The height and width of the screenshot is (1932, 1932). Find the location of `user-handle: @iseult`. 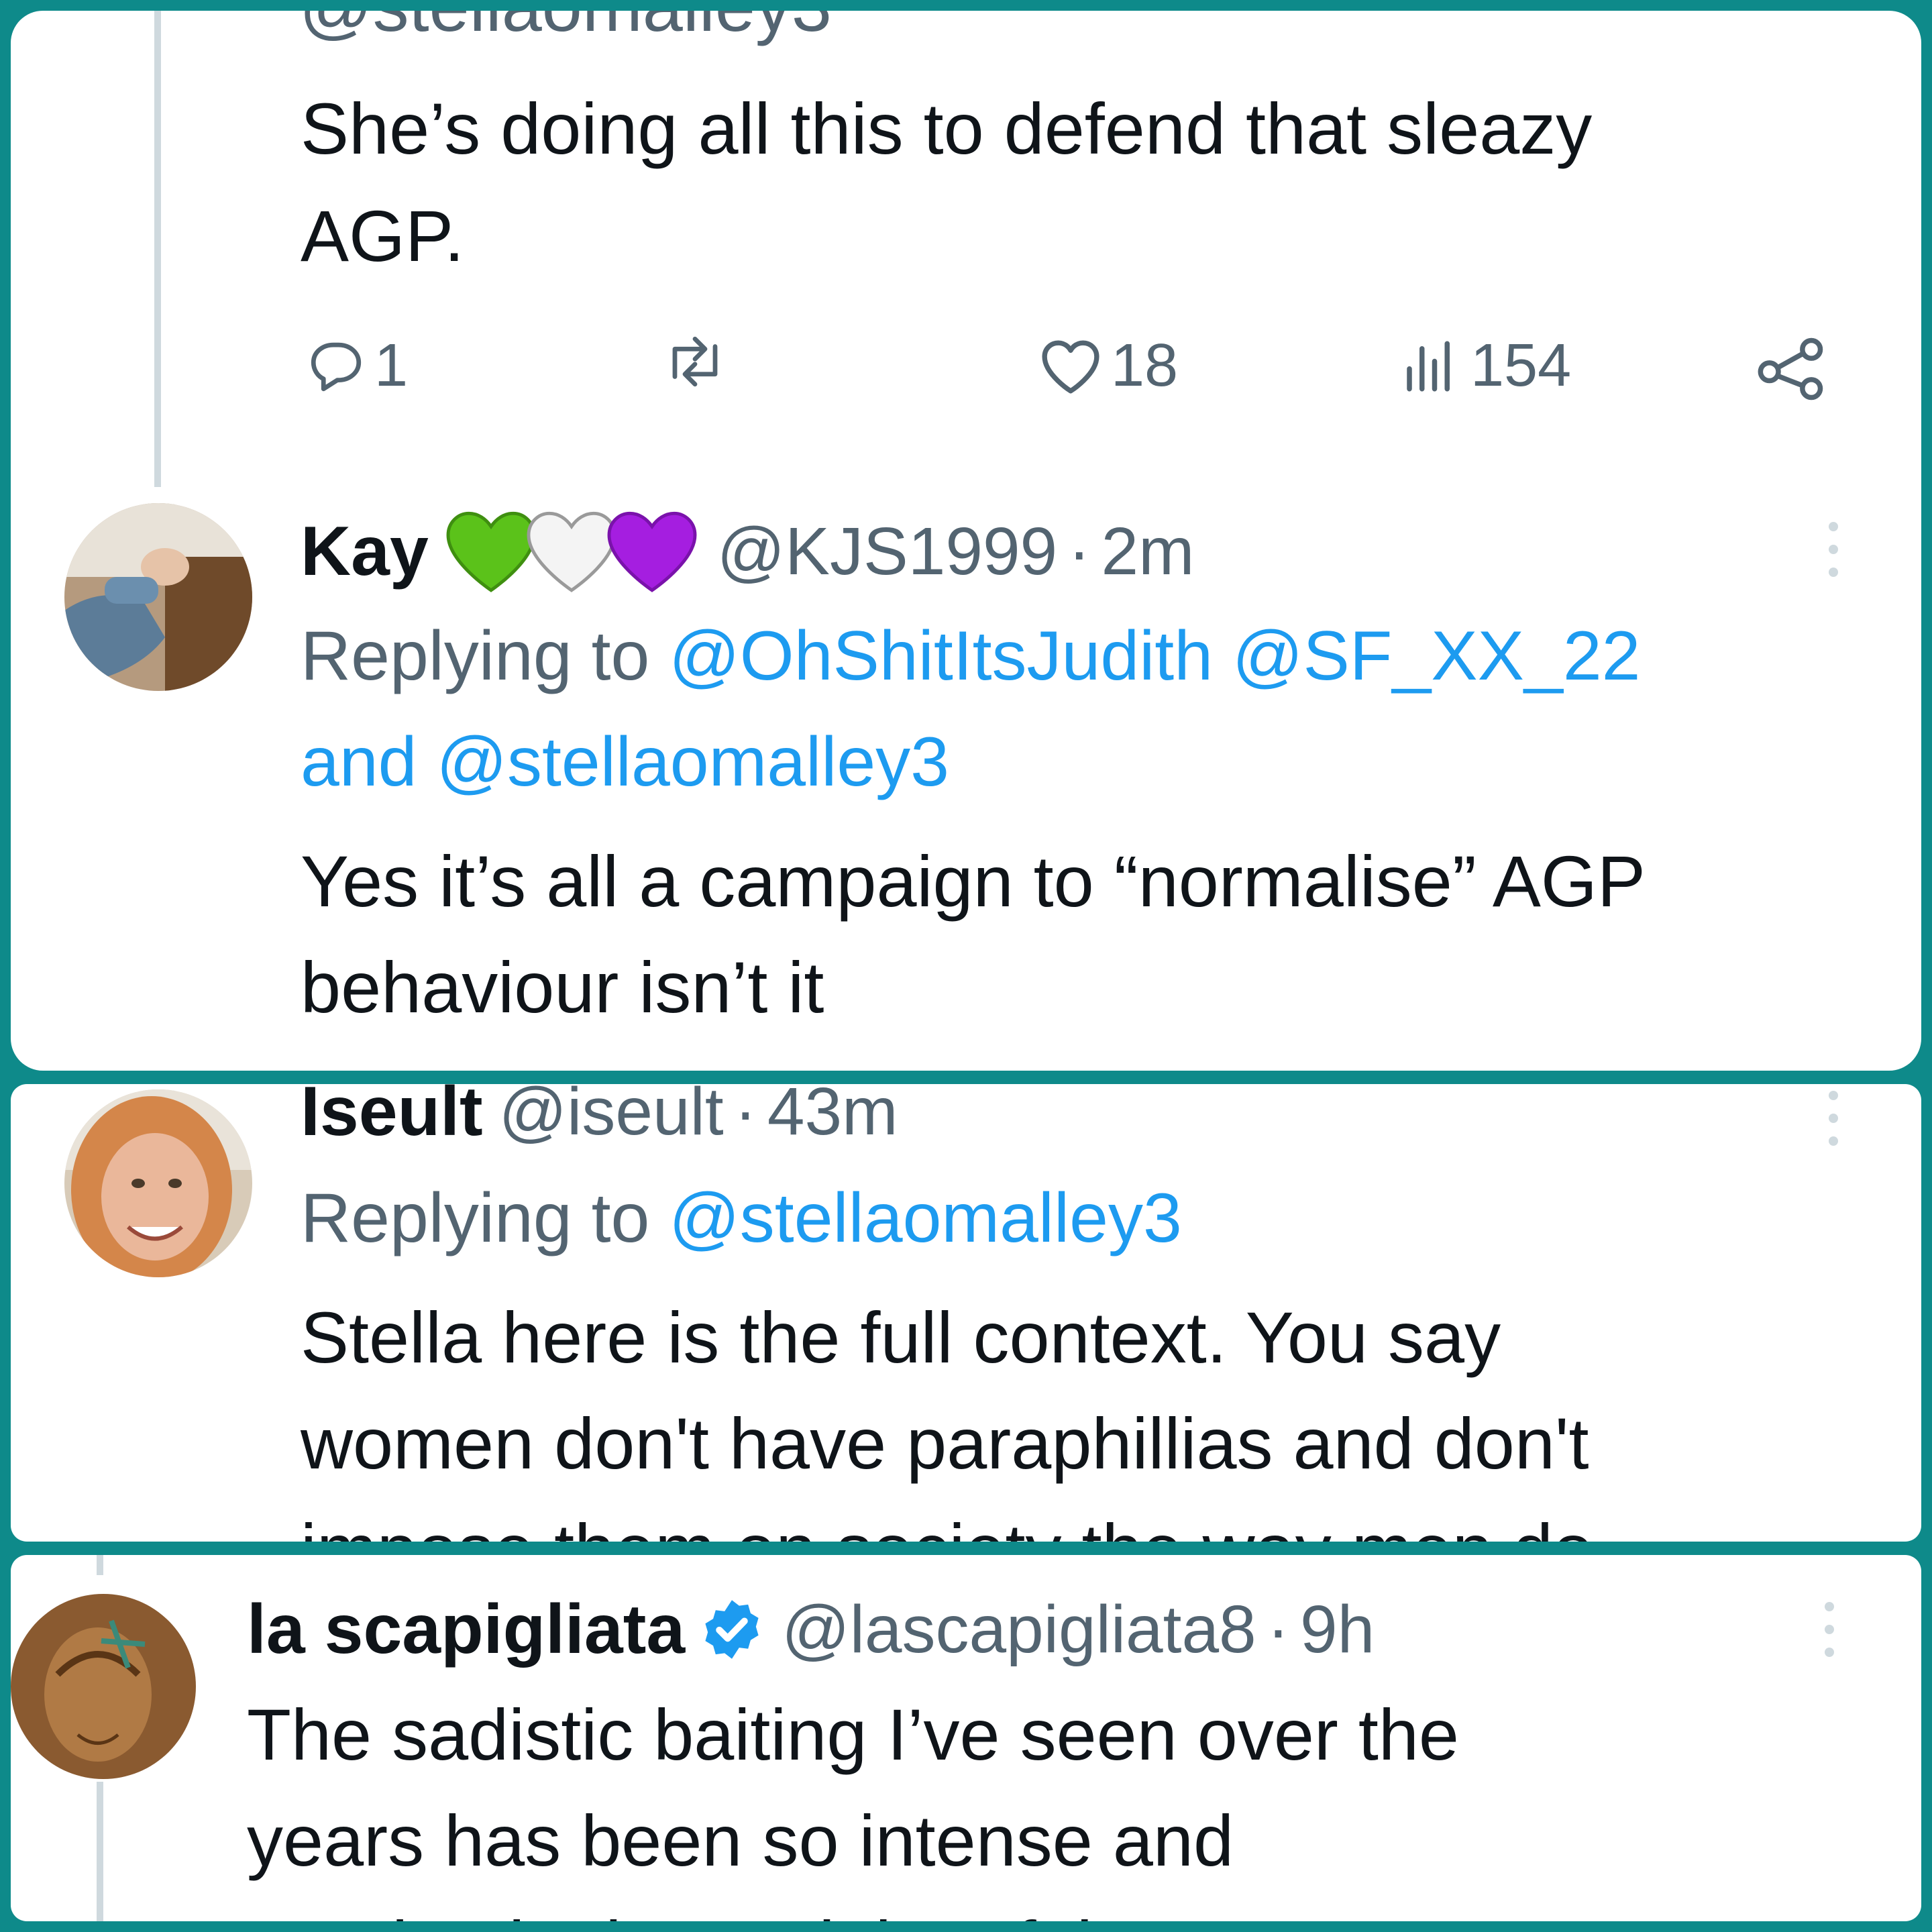

user-handle: @iseult is located at coordinates (611, 1117).